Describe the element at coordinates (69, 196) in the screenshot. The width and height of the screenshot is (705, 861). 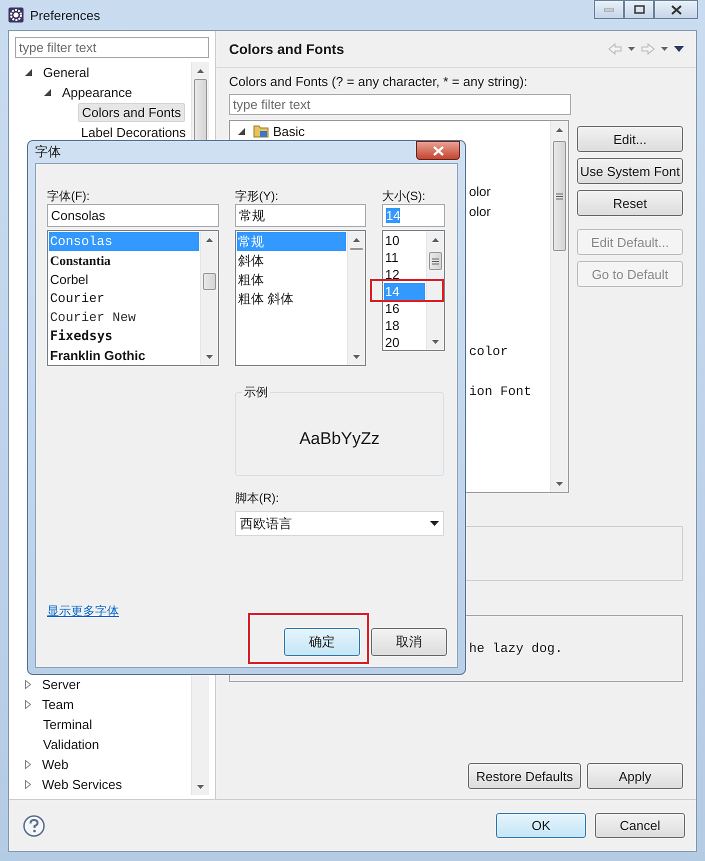
I see `field-label: 字体(F):` at that location.